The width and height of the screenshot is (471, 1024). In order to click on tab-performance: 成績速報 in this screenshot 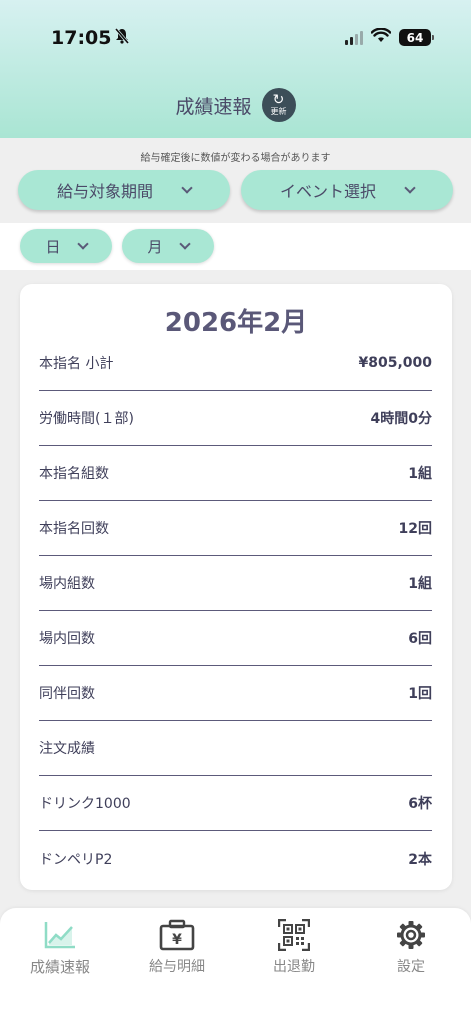, I will do `click(60, 947)`.